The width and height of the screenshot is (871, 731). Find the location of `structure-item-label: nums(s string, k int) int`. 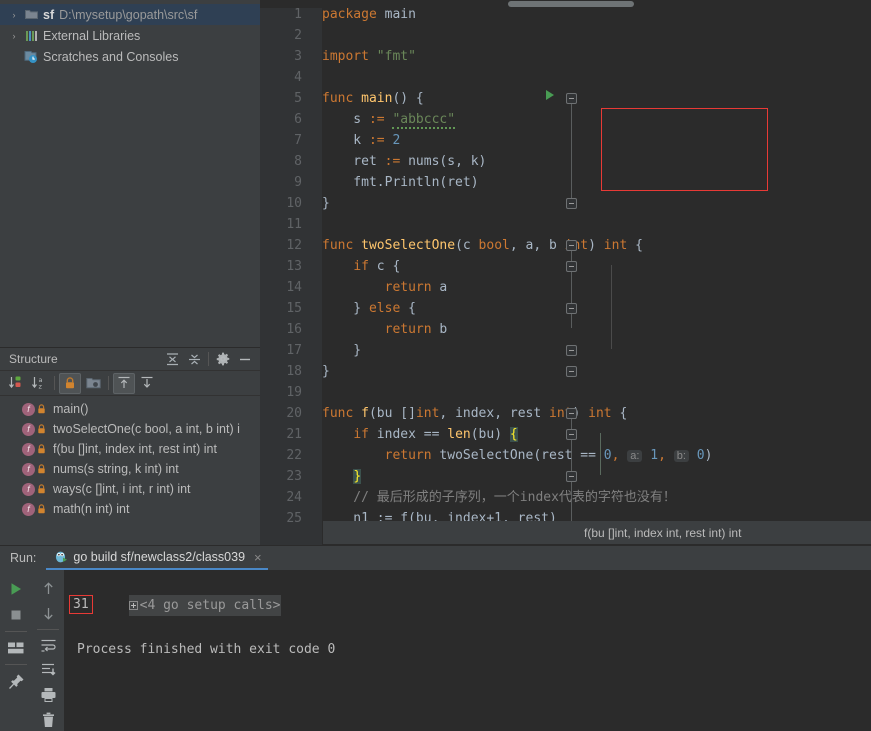

structure-item-label: nums(s string, k int) int is located at coordinates (116, 469).